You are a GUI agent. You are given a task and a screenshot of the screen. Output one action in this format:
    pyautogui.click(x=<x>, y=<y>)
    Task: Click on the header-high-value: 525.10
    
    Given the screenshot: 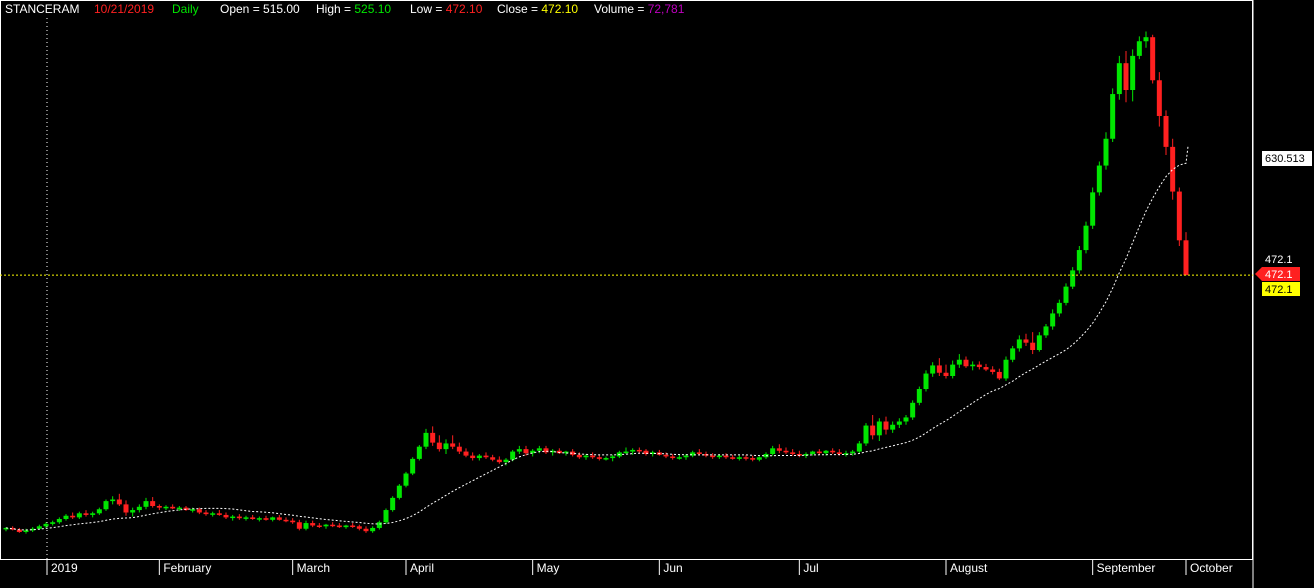 What is the action you would take?
    pyautogui.click(x=372, y=9)
    